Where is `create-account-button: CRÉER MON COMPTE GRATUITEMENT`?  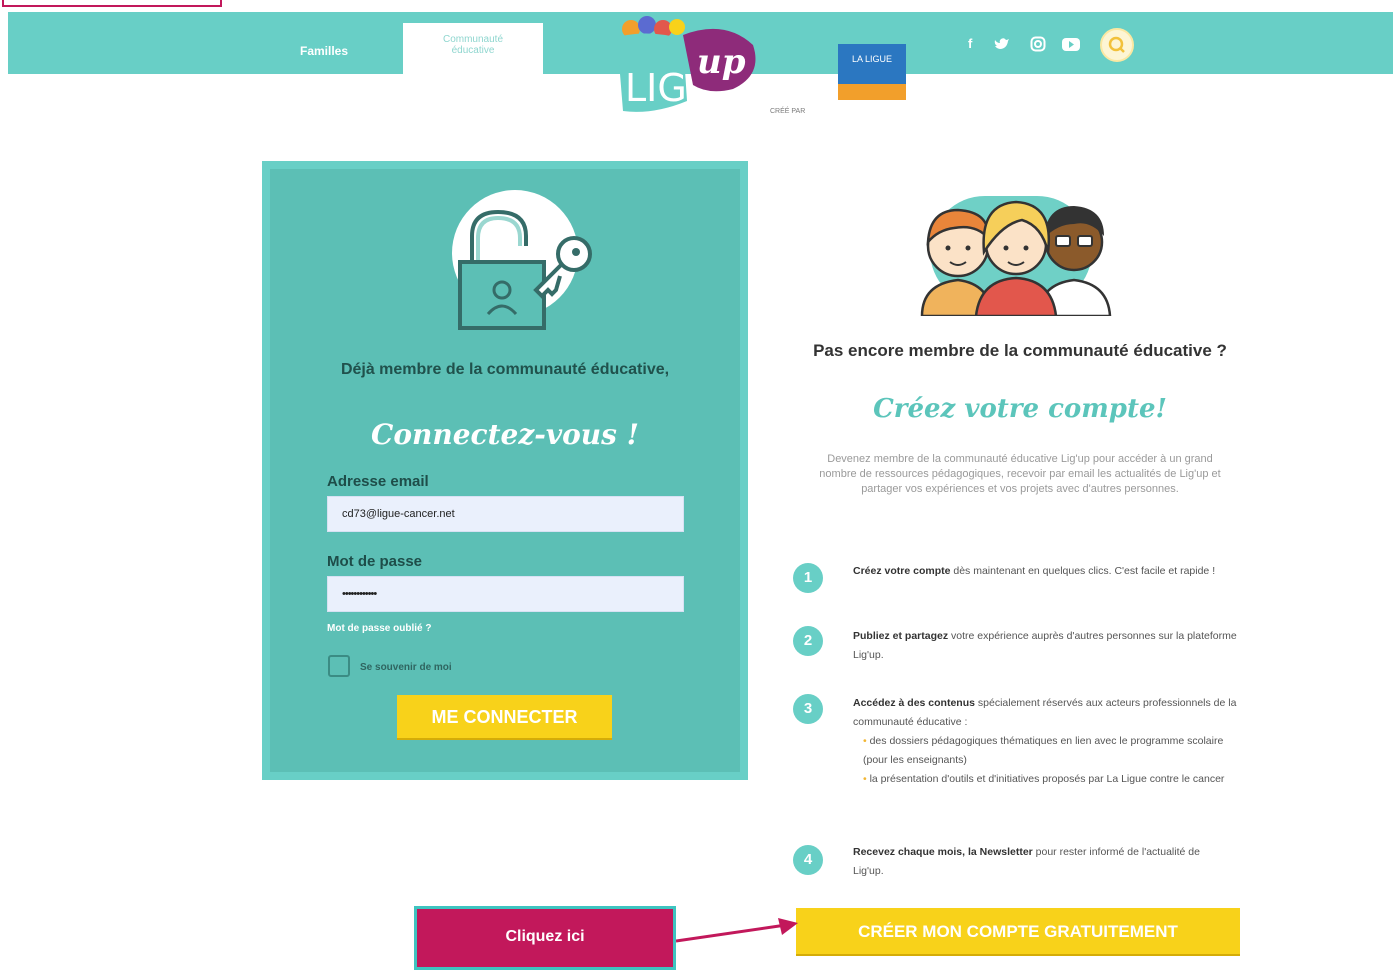
create-account-button: CRÉER MON COMPTE GRATUITEMENT is located at coordinates (1018, 931).